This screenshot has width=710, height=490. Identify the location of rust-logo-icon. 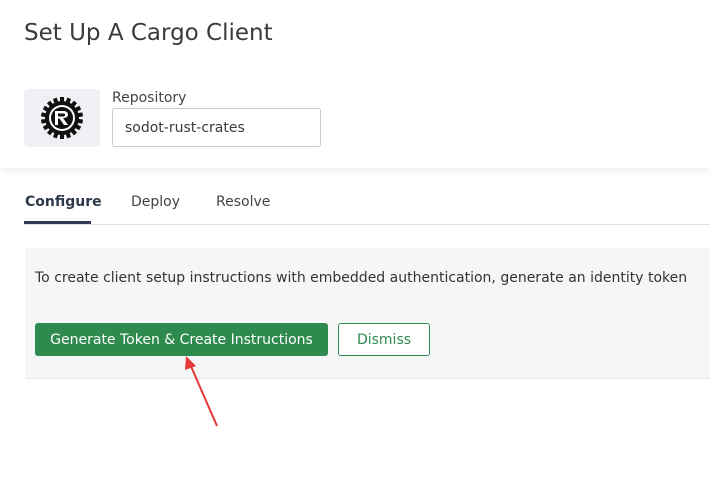
(62, 118).